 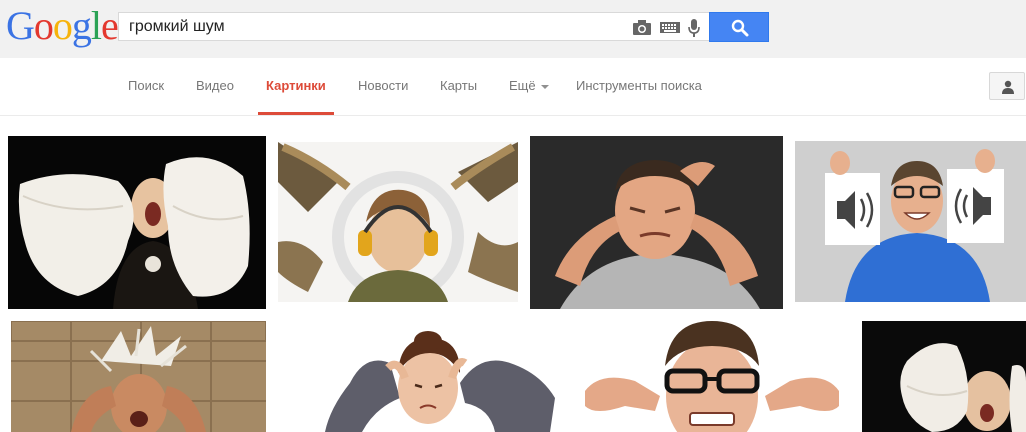 What do you see at coordinates (96, 25) in the screenshot?
I see `logo-letter: l` at bounding box center [96, 25].